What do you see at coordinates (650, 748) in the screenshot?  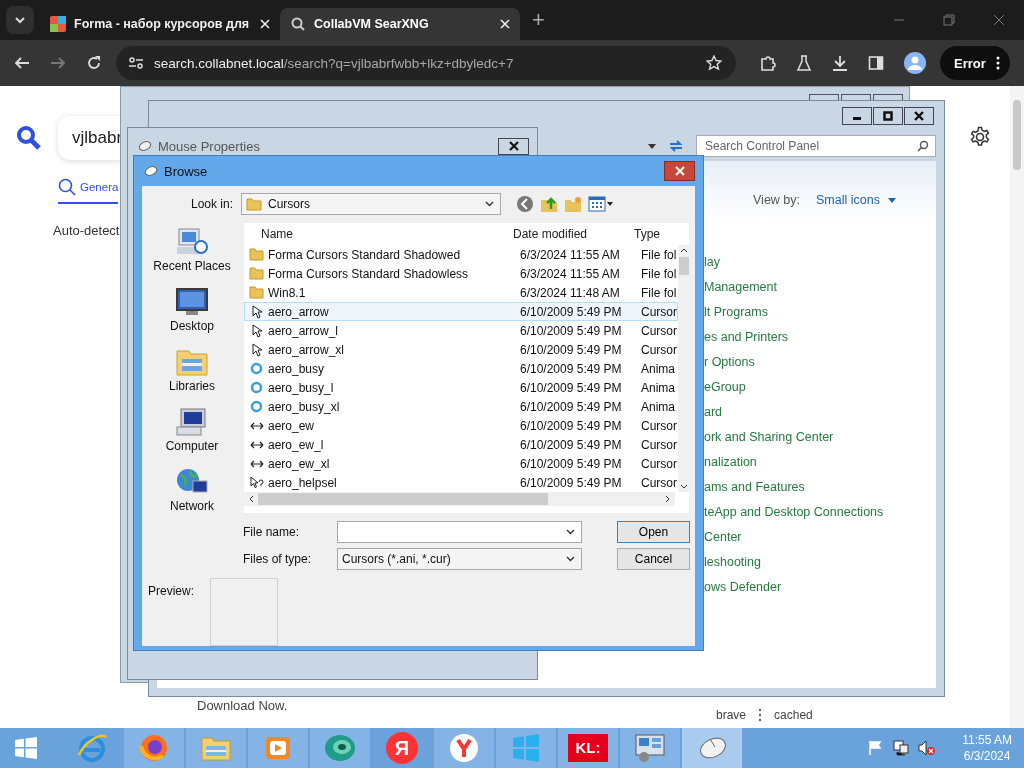 I see `taskbar-controlpanel-button` at bounding box center [650, 748].